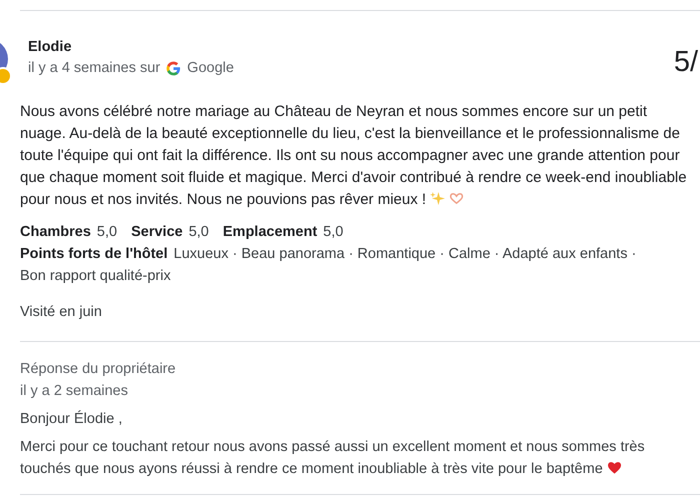 The image size is (700, 500). What do you see at coordinates (686, 62) in the screenshot?
I see `review-score: 5/` at bounding box center [686, 62].